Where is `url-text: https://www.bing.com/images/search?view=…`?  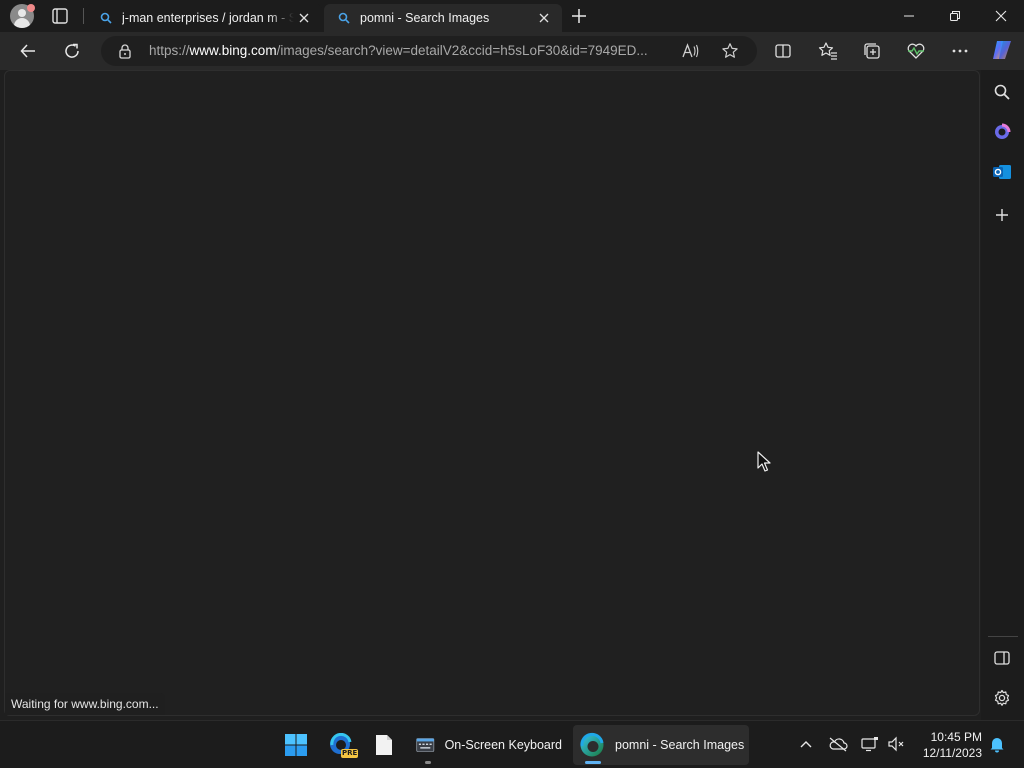 url-text: https://www.bing.com/images/search?view=… is located at coordinates (411, 50).